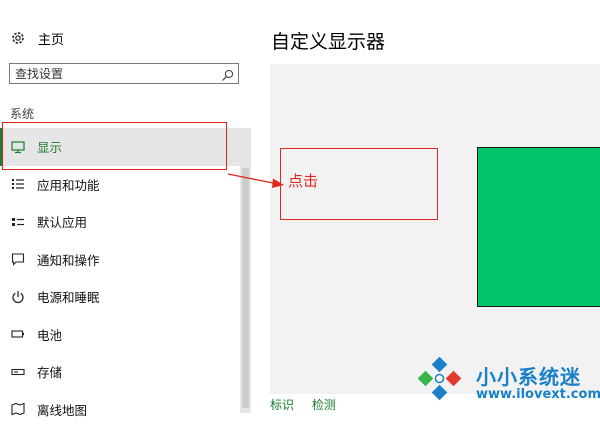 This screenshot has width=600, height=428. I want to click on page-title: 自定义显示器, so click(328, 40).